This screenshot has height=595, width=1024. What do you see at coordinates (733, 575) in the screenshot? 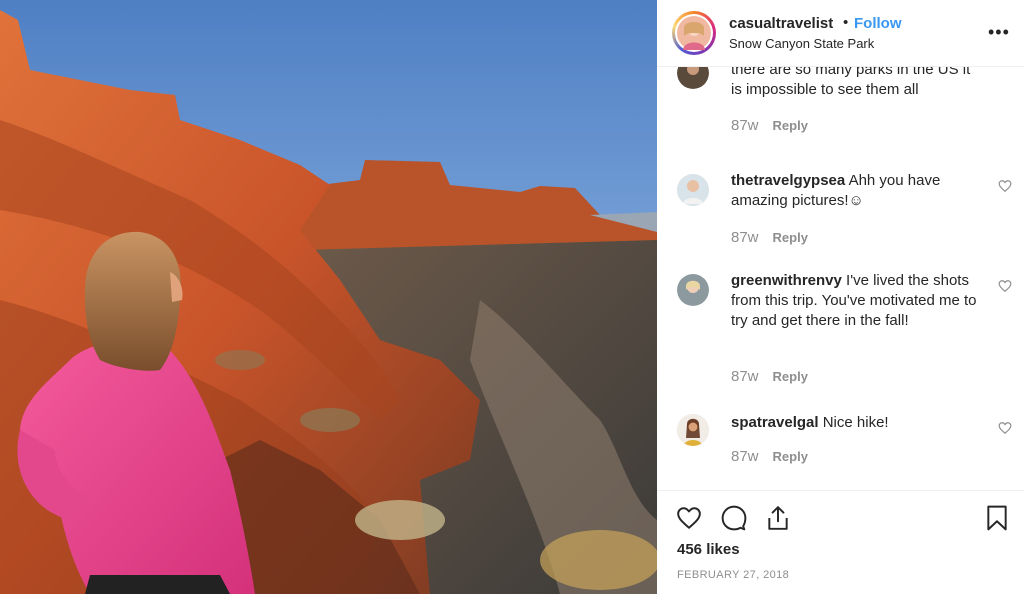
I see `post-date: FEBRUARY 27, 2018` at bounding box center [733, 575].